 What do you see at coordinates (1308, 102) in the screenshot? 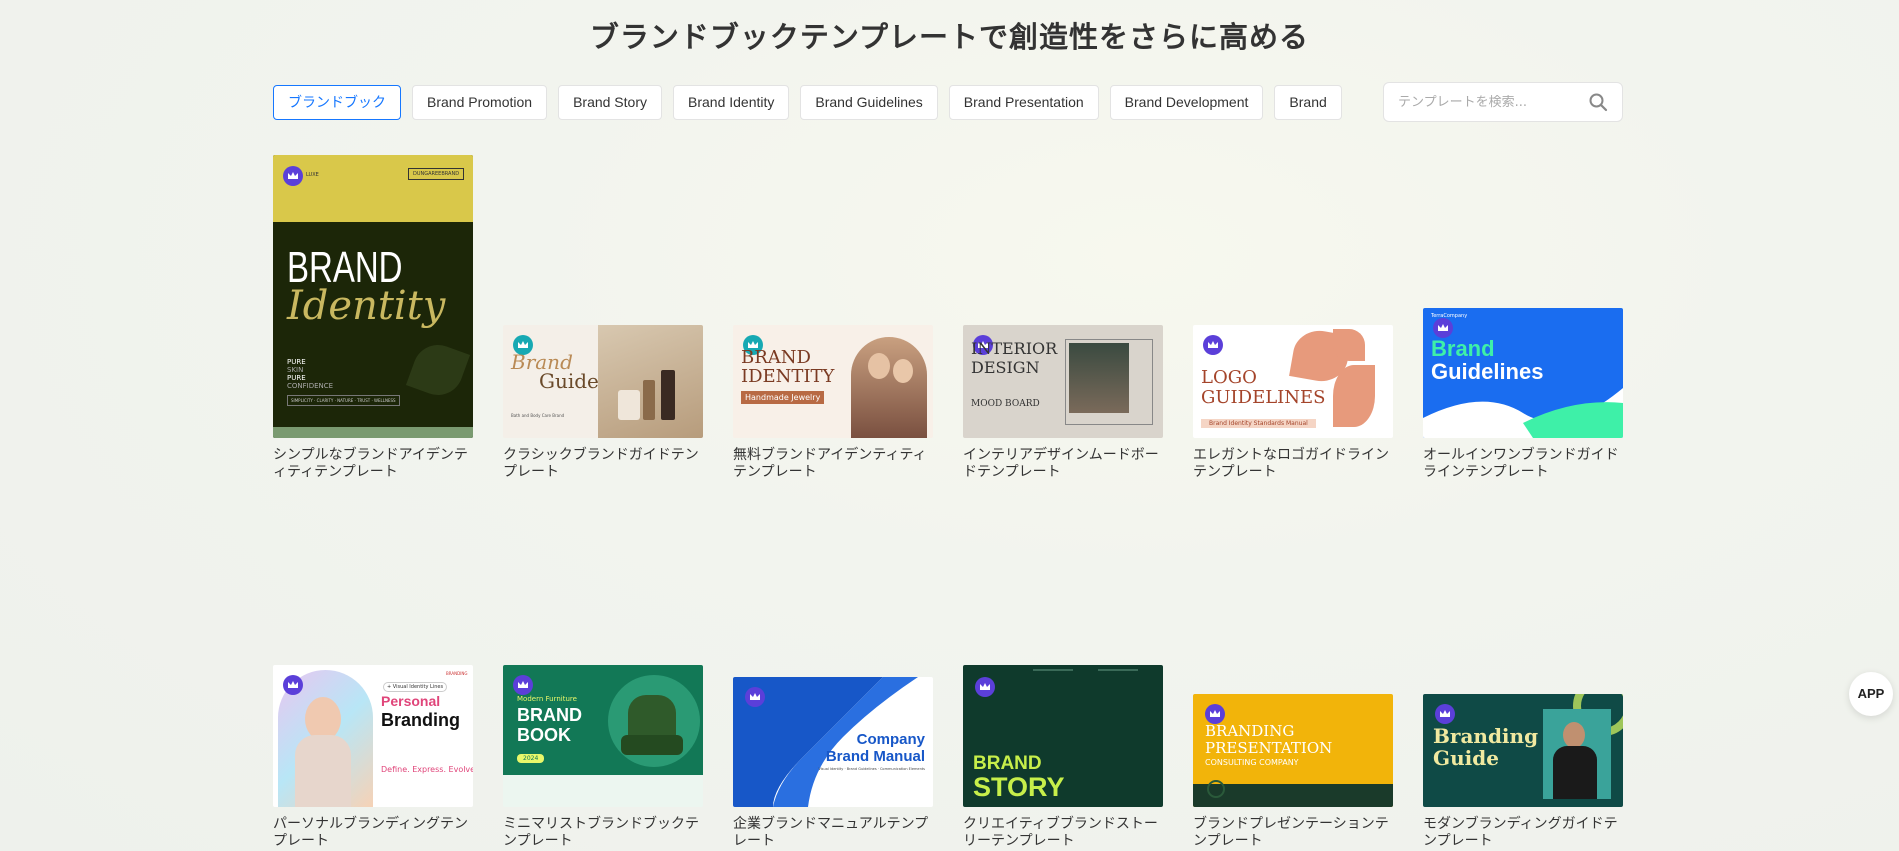
I see `tab-brand: Brand` at bounding box center [1308, 102].